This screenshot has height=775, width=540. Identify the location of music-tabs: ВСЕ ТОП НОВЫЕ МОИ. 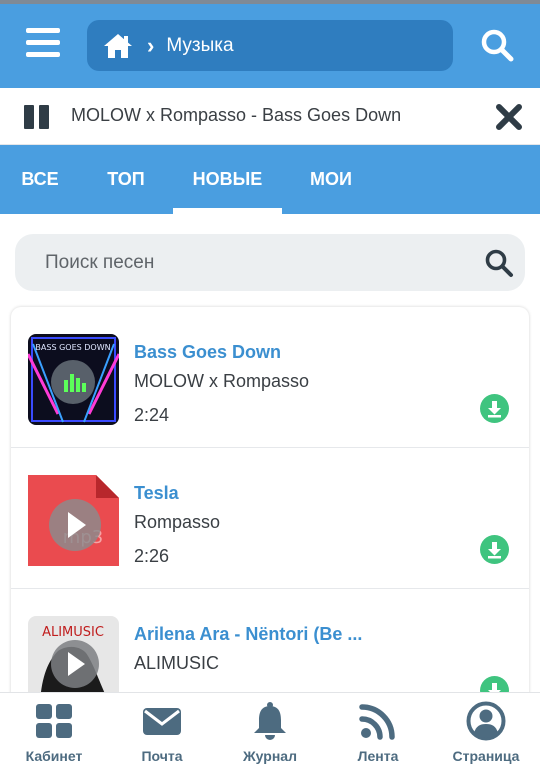
(270, 179).